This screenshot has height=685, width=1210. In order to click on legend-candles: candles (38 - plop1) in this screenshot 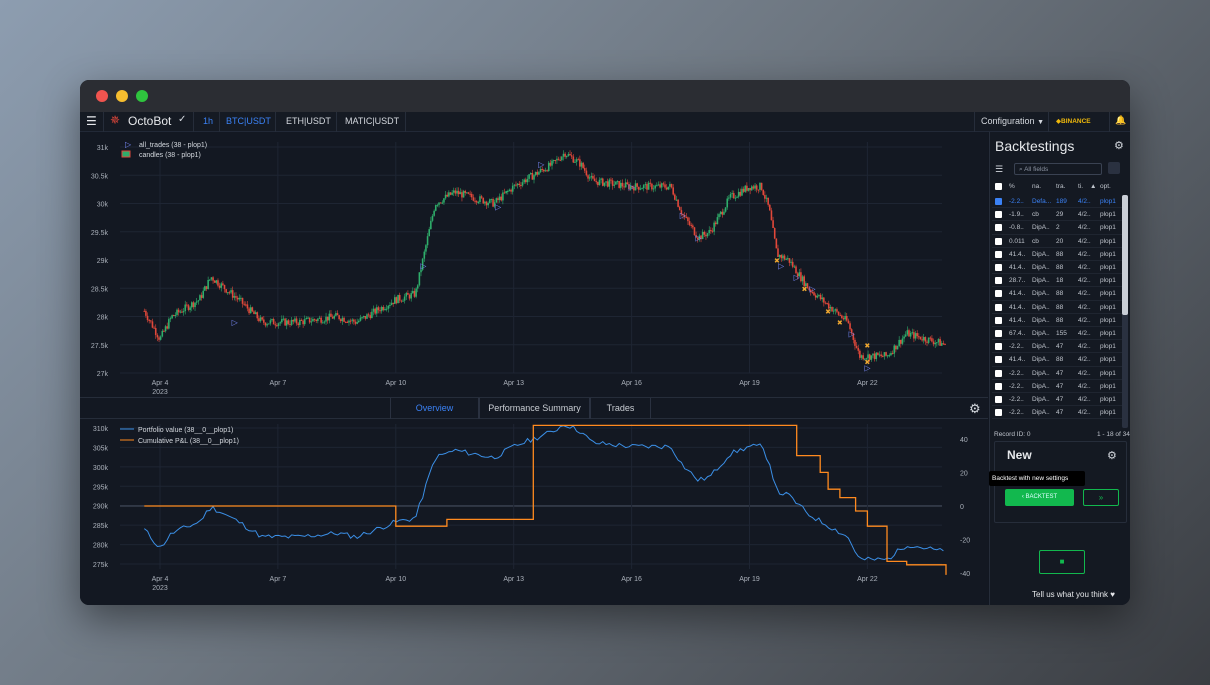, I will do `click(170, 155)`.